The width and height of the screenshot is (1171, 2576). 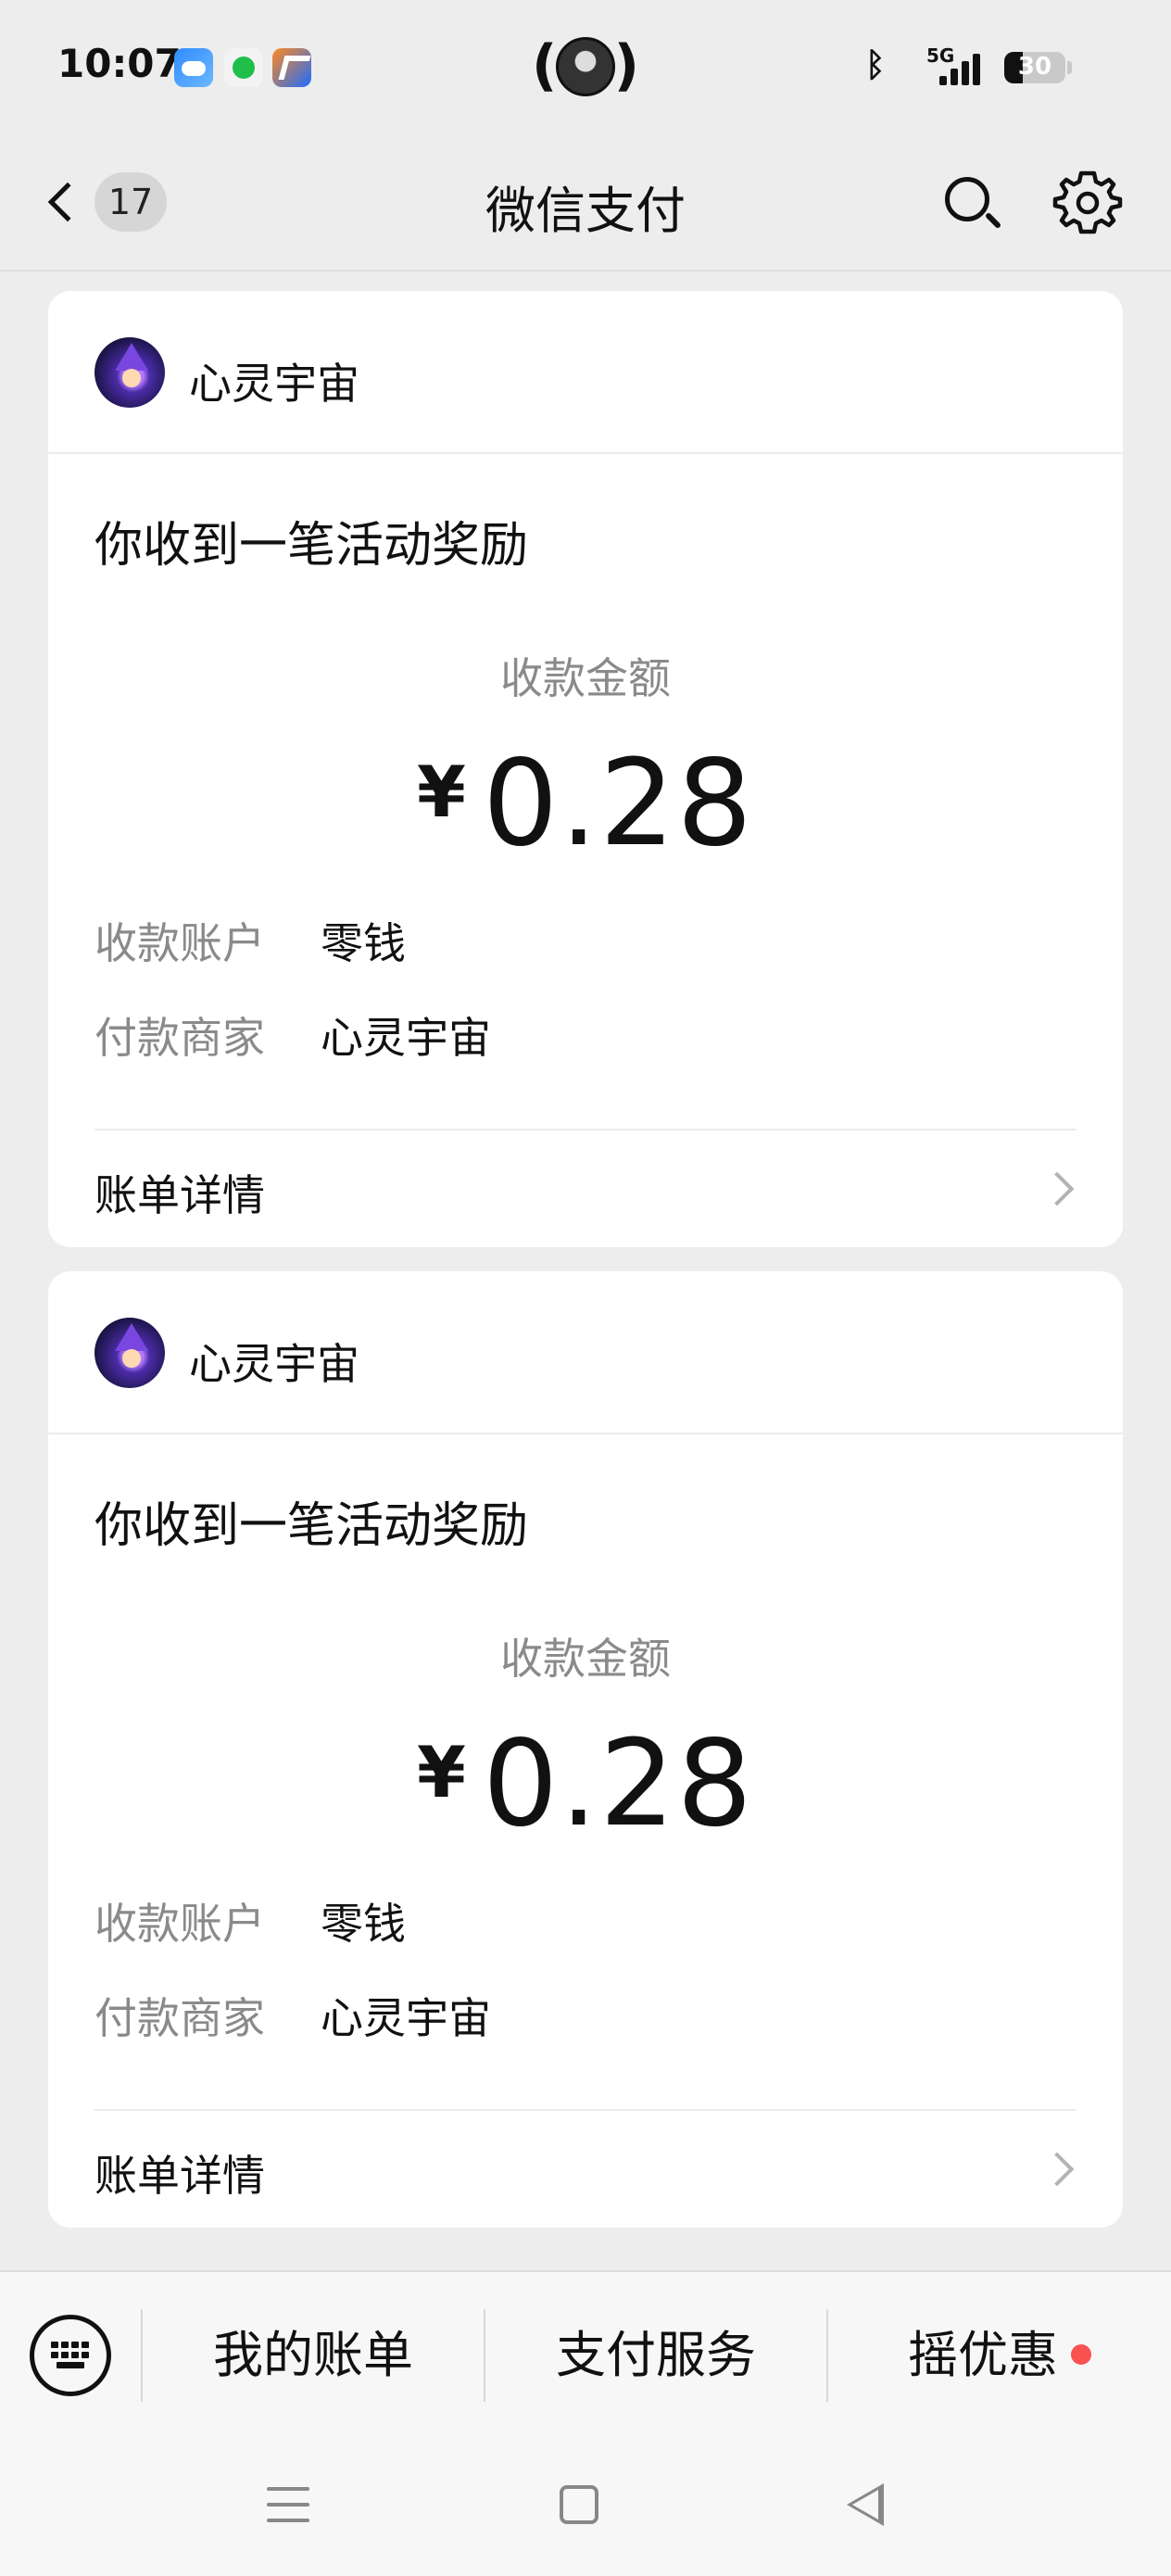 I want to click on system-navigation-bar, so click(x=585, y=2506).